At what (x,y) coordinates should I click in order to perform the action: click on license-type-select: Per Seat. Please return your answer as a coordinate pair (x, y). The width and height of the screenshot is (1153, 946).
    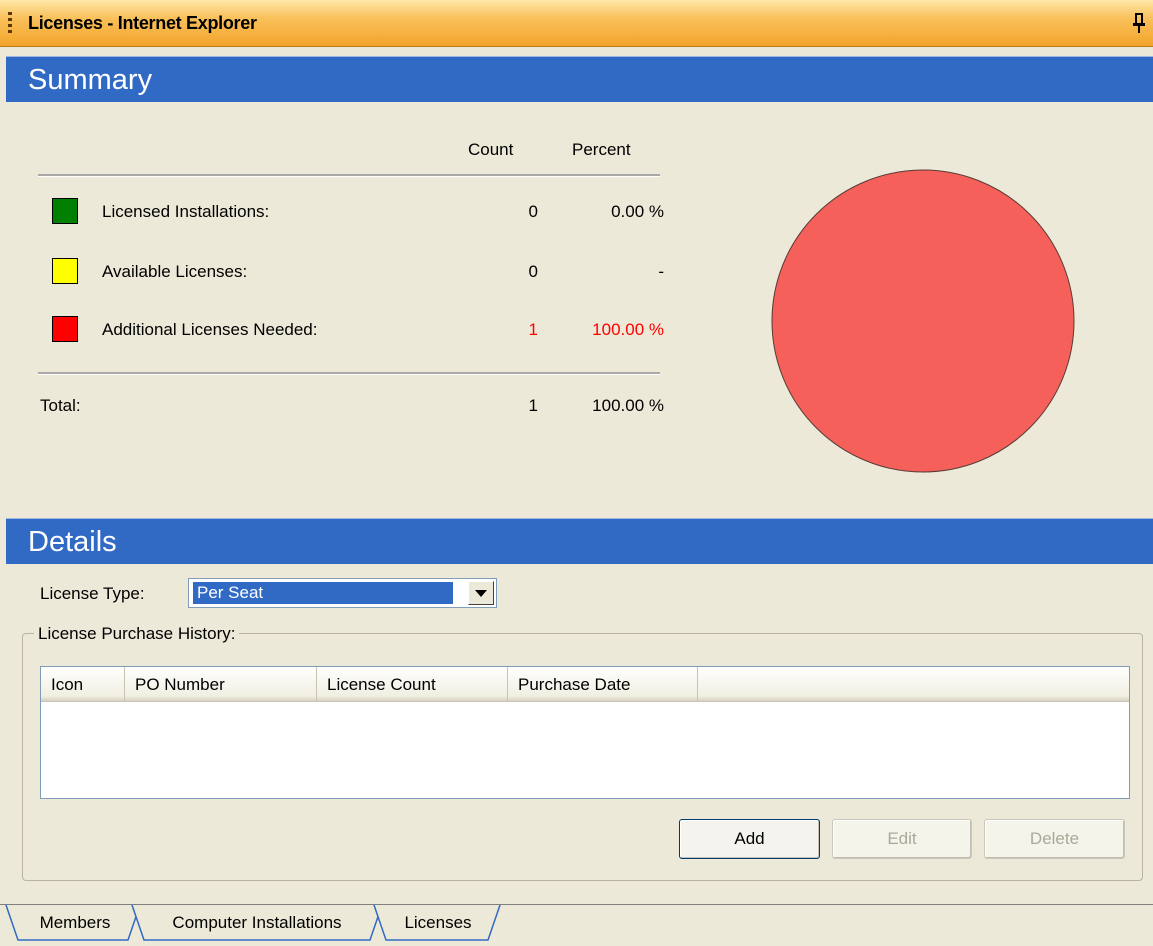
    Looking at the image, I should click on (342, 593).